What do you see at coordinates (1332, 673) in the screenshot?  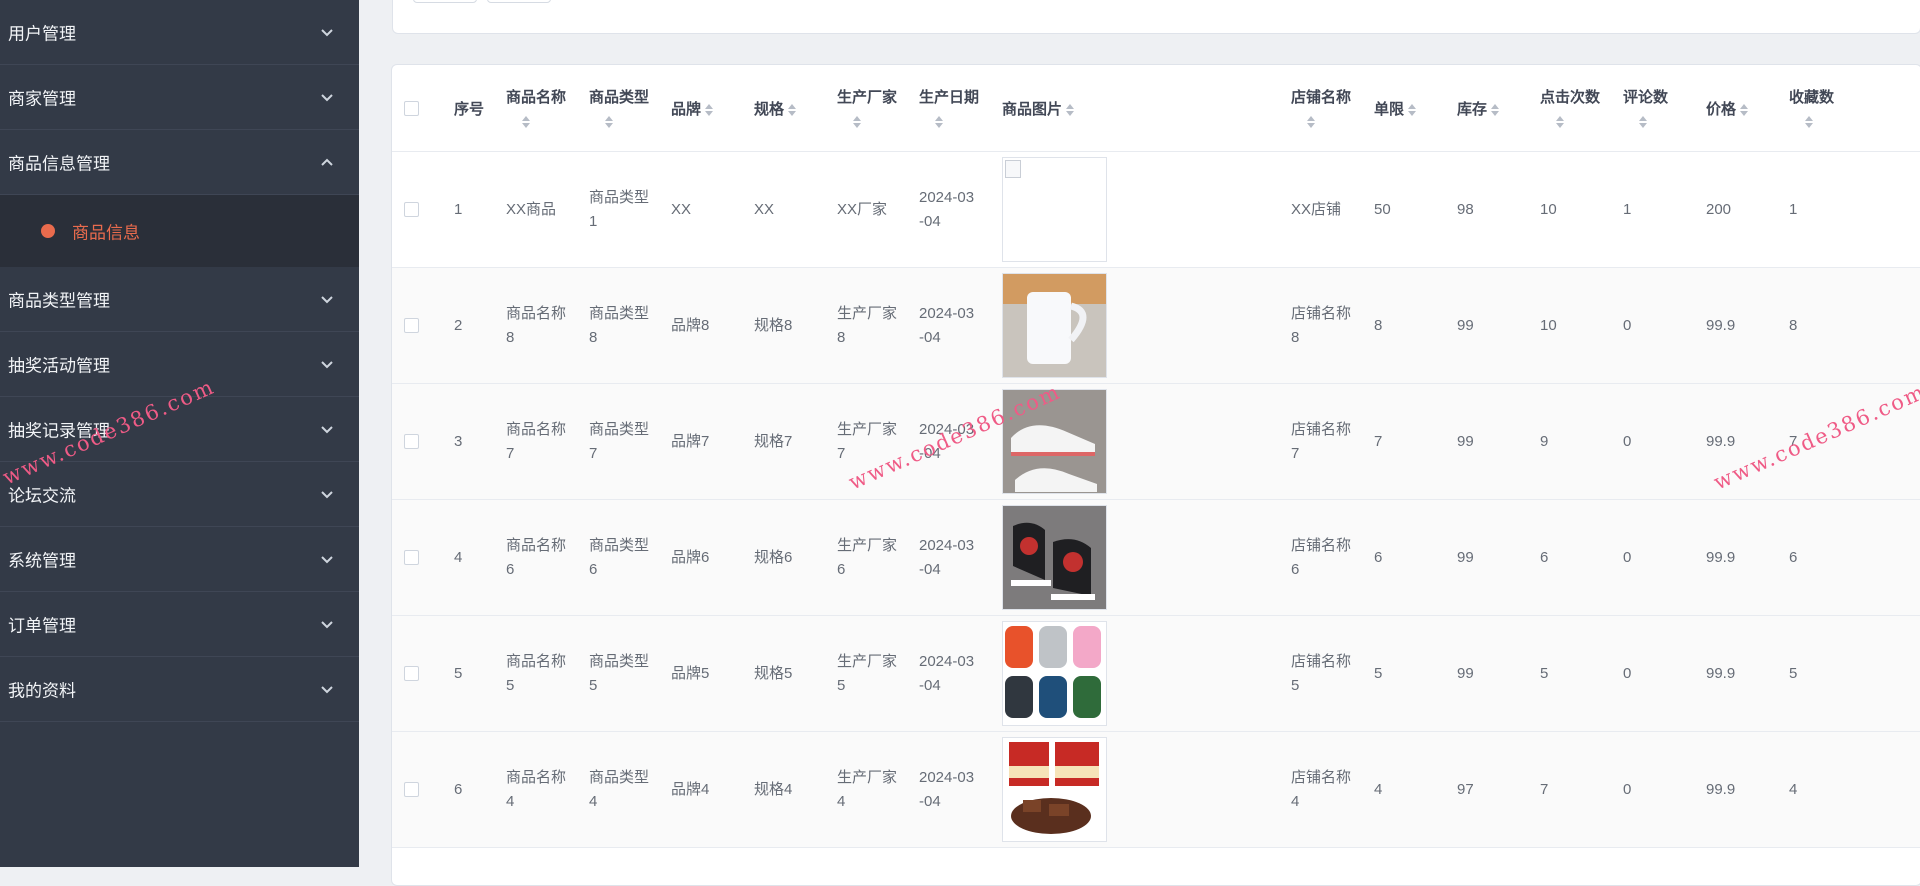 I see `cell-shop: 店铺名称 5` at bounding box center [1332, 673].